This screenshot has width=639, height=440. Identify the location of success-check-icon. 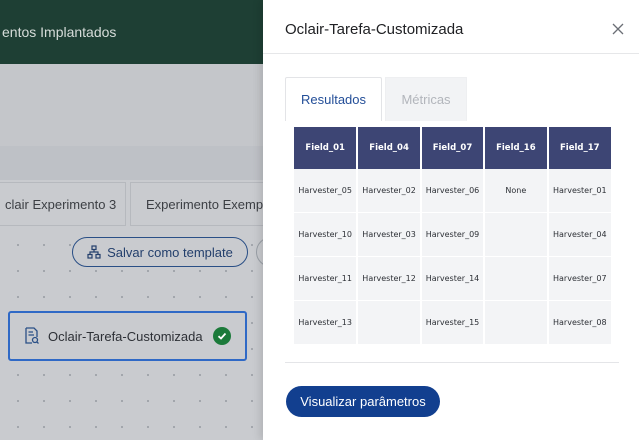
(222, 336).